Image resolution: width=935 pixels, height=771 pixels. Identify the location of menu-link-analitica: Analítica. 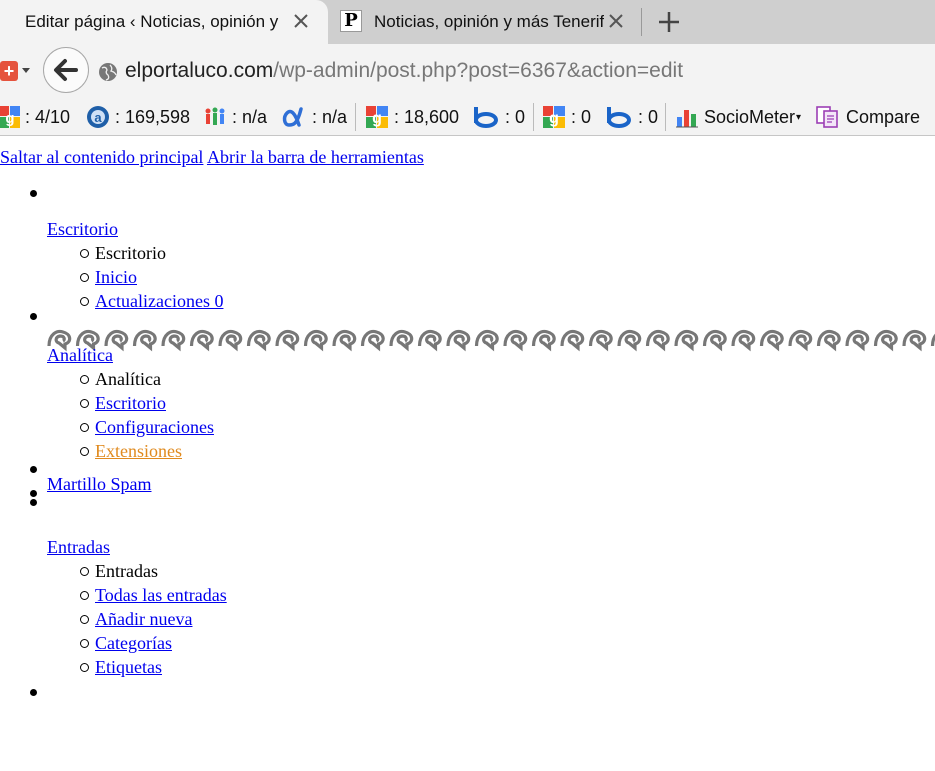
(80, 355).